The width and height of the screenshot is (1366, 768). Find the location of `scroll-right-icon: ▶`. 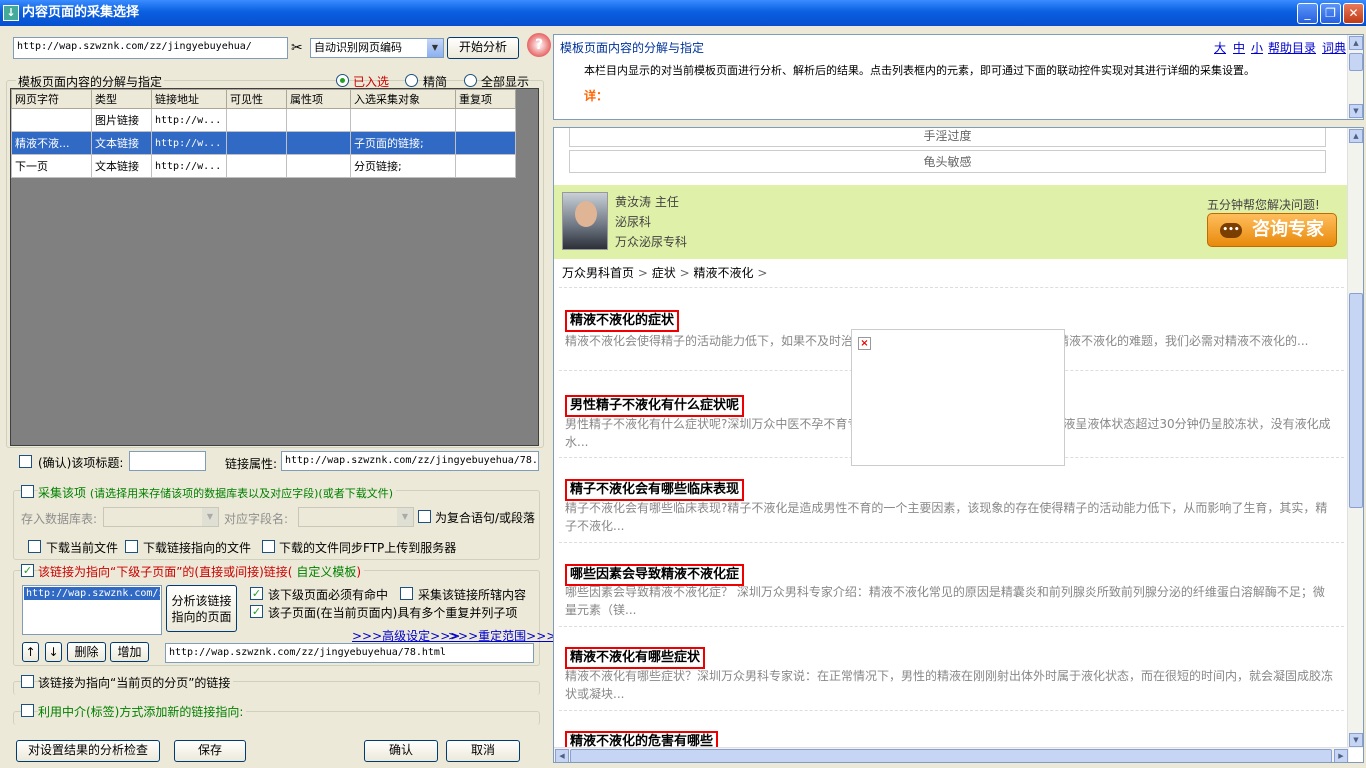

scroll-right-icon: ▶ is located at coordinates (1341, 755).